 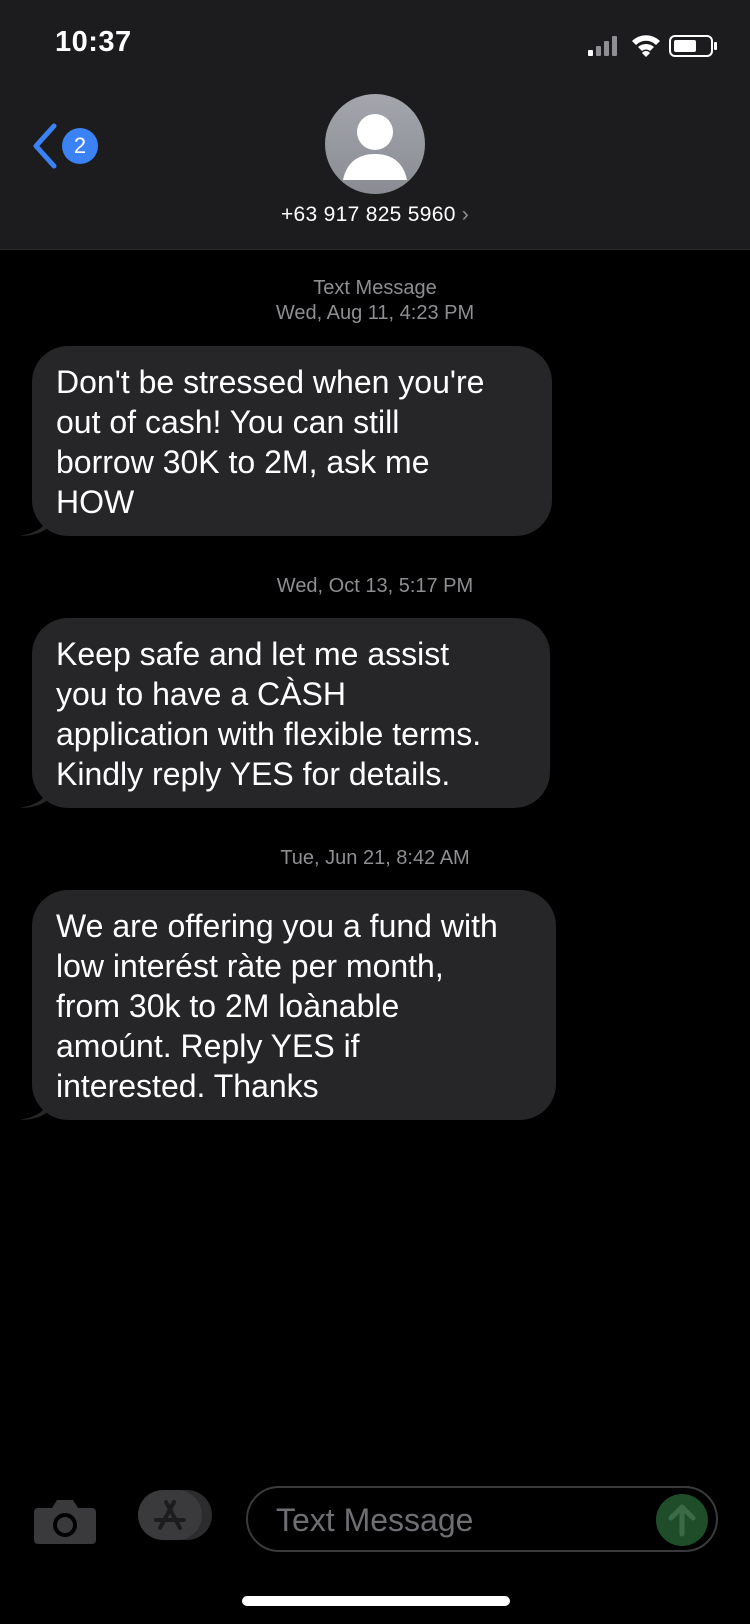 What do you see at coordinates (250, 966) in the screenshot?
I see `message-line: low interést ràte per month,` at bounding box center [250, 966].